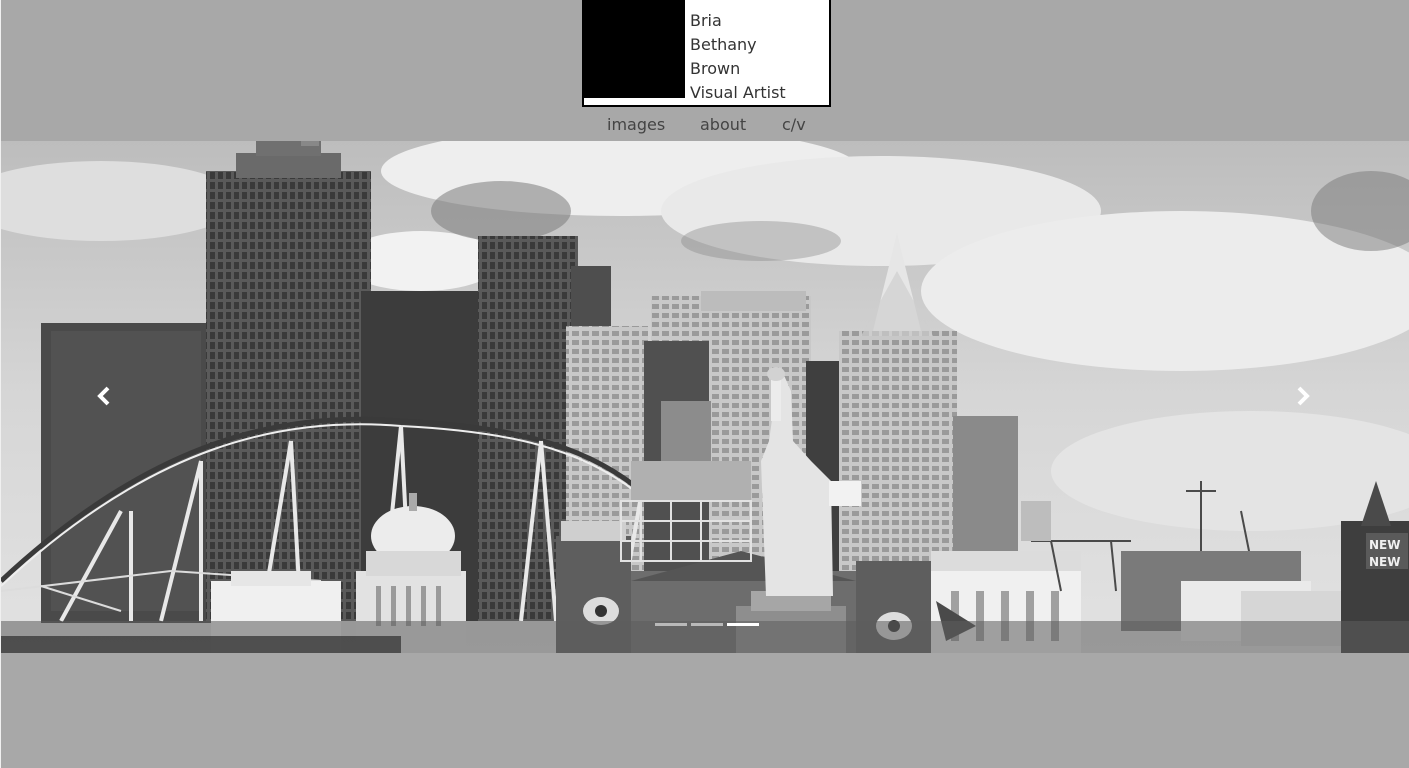 Image resolution: width=1409 pixels, height=768 pixels. What do you see at coordinates (1384, 562) in the screenshot?
I see `sign-text-2: NEW` at bounding box center [1384, 562].